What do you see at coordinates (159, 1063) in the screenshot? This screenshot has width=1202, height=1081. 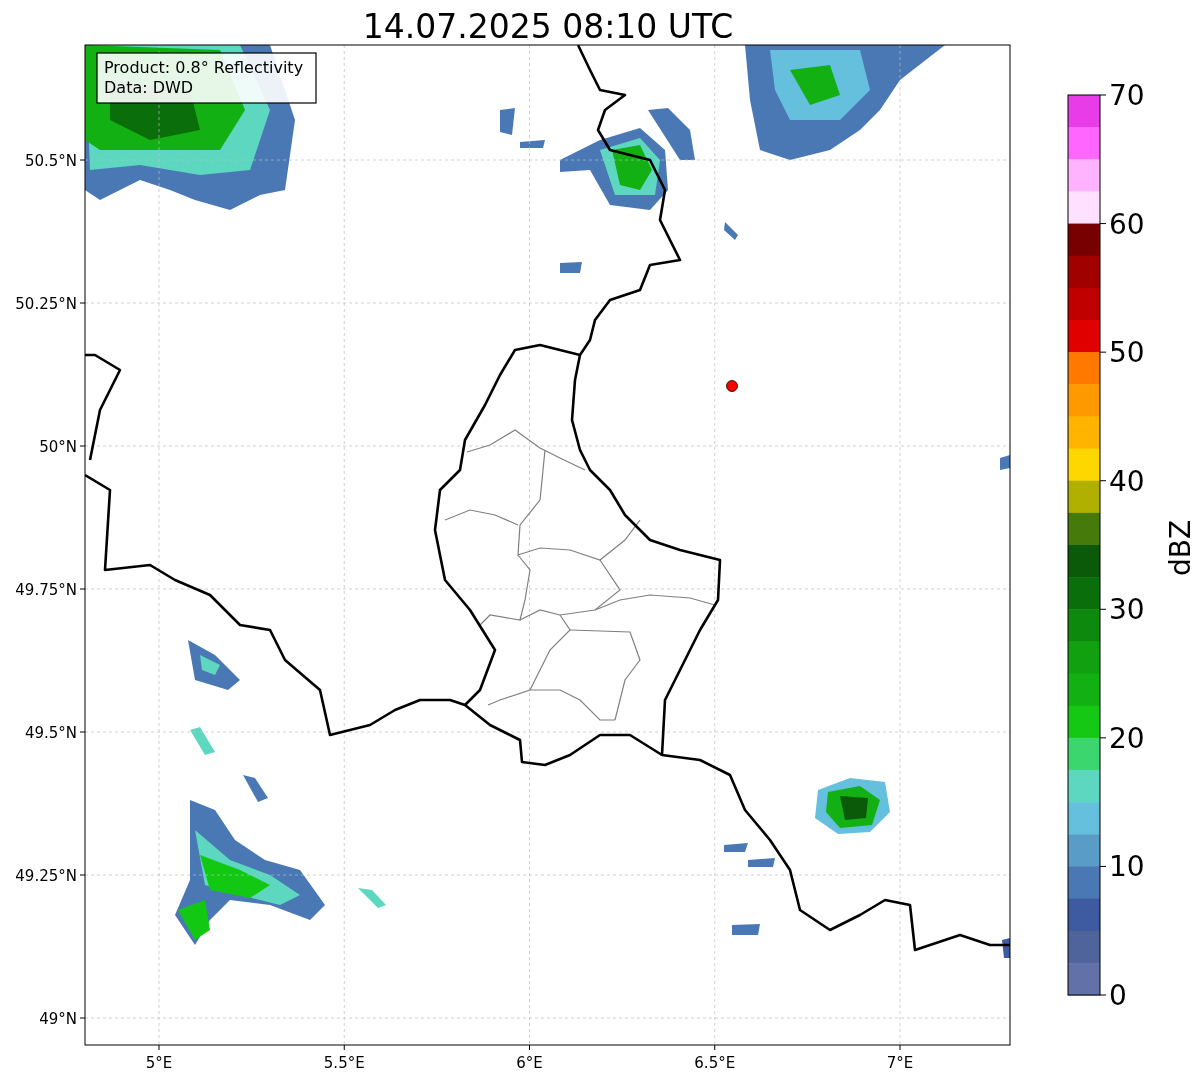 I see `axis-tick-label: 5°E` at bounding box center [159, 1063].